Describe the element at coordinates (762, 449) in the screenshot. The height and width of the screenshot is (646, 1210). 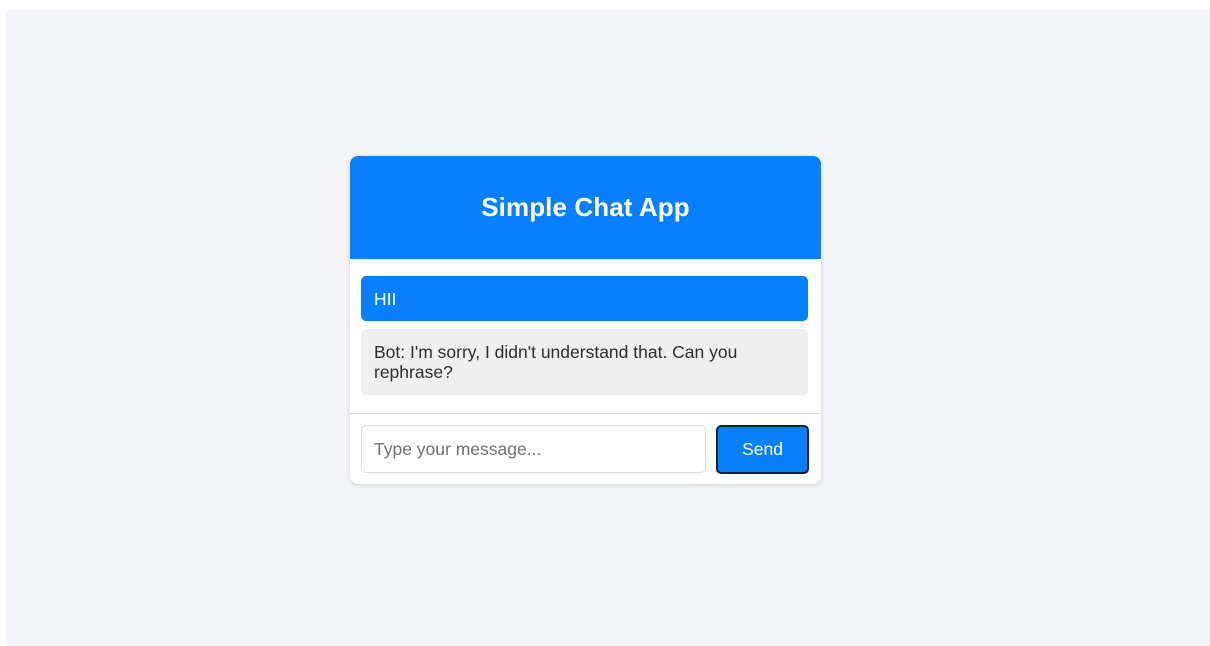
I see `send-button: Send` at that location.